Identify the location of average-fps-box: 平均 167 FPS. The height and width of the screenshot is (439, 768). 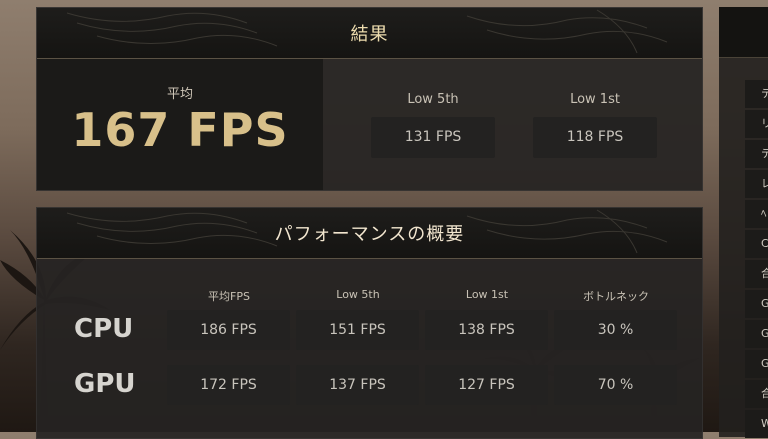
(180, 124).